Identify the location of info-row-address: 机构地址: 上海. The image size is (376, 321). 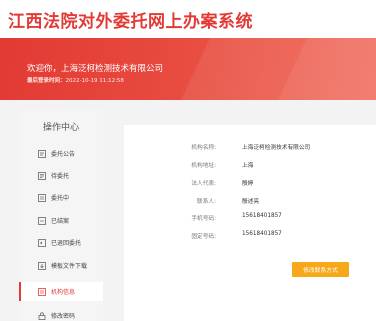
(250, 166).